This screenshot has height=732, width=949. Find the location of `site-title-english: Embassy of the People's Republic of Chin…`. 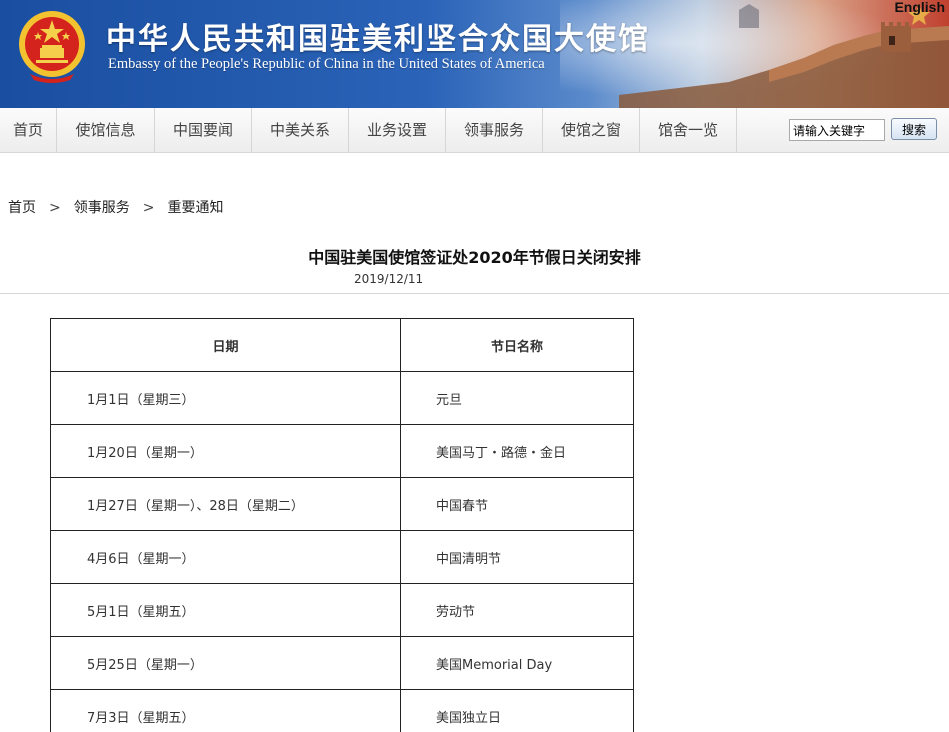

site-title-english: Embassy of the People's Republic of Chin… is located at coordinates (326, 64).